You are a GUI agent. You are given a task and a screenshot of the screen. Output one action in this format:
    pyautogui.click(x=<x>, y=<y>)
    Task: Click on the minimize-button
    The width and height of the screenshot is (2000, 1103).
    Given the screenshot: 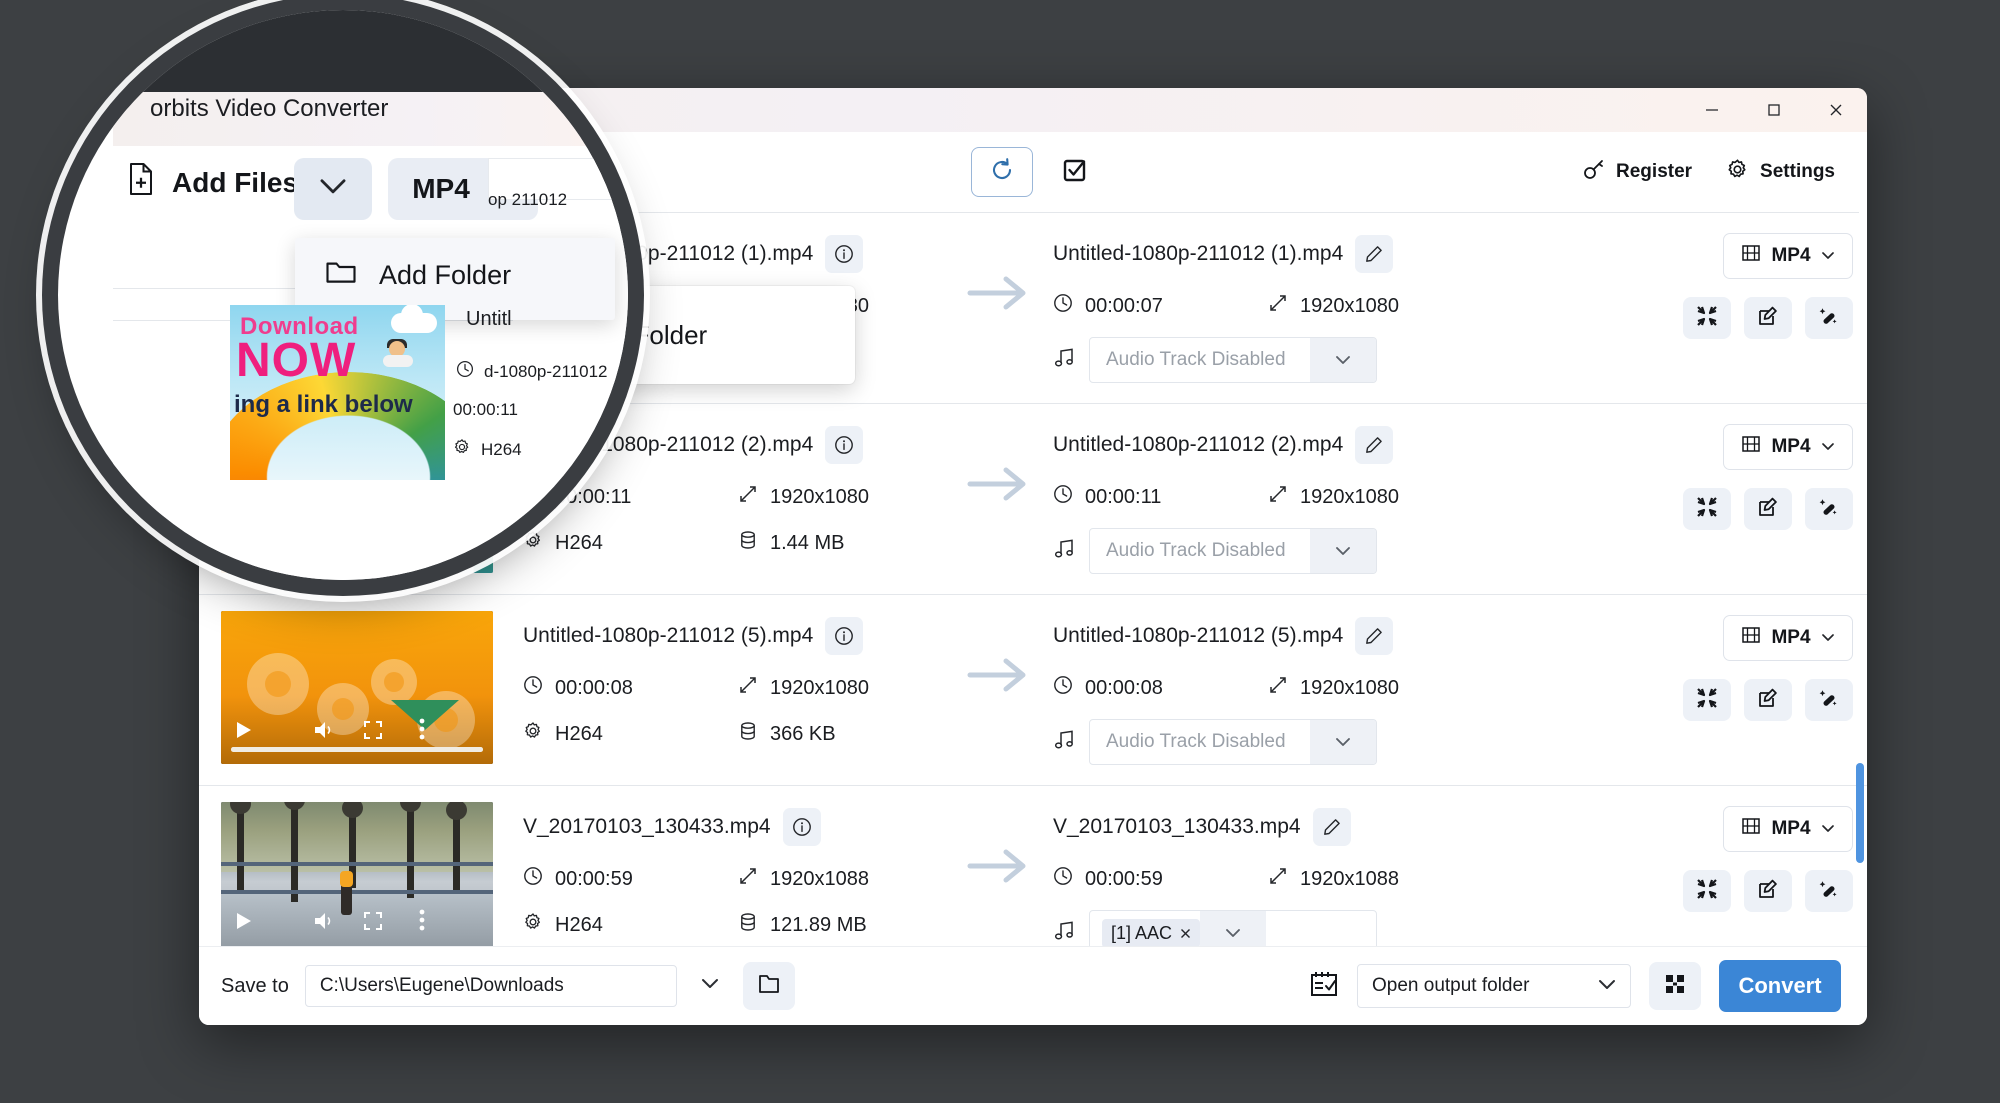 What is the action you would take?
    pyautogui.click(x=1712, y=110)
    